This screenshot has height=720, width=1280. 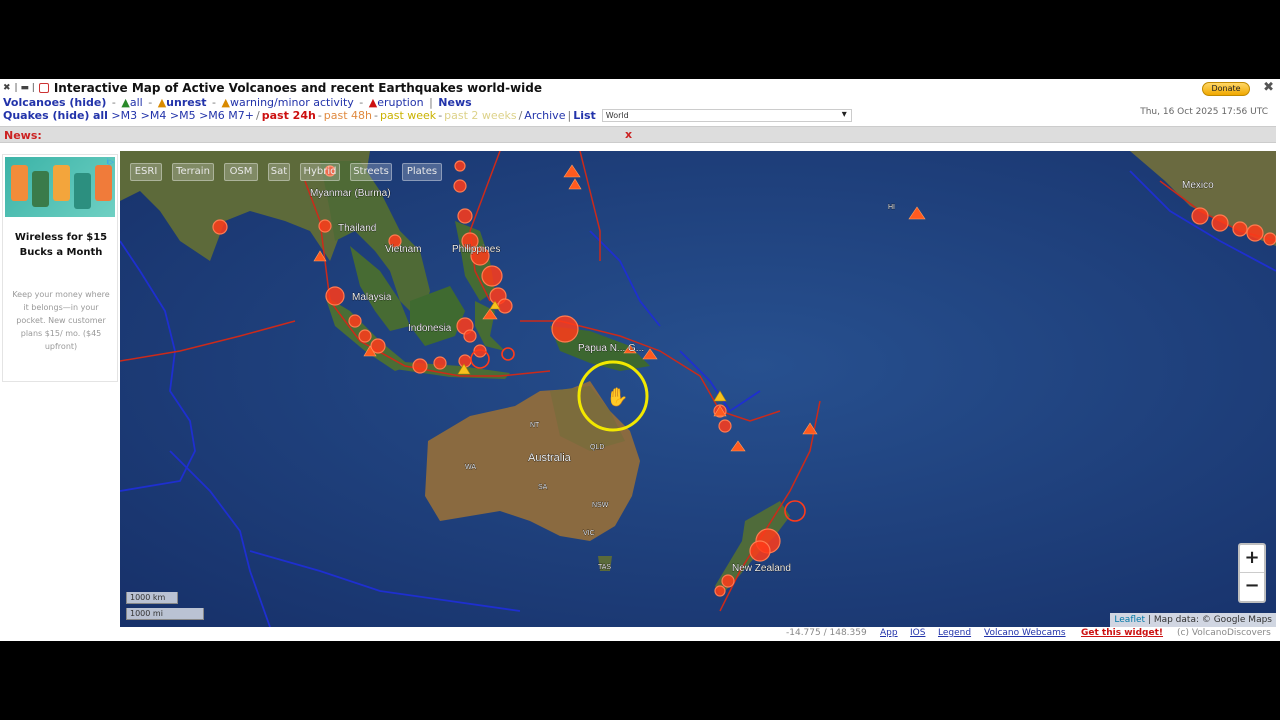 What do you see at coordinates (146, 172) in the screenshot?
I see `layer-esri-button: ESRI` at bounding box center [146, 172].